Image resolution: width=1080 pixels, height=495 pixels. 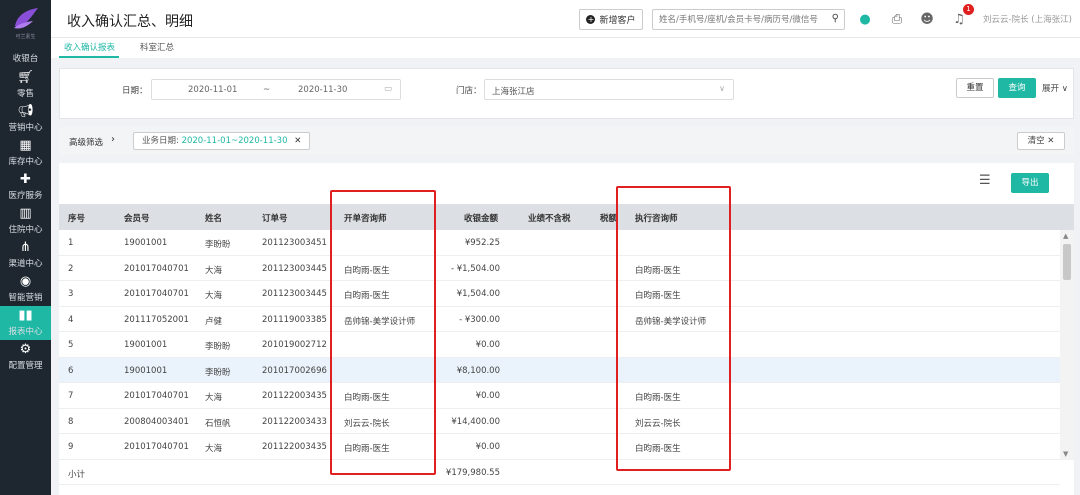 What do you see at coordinates (865, 19) in the screenshot?
I see `wechat-icon: ●` at bounding box center [865, 19].